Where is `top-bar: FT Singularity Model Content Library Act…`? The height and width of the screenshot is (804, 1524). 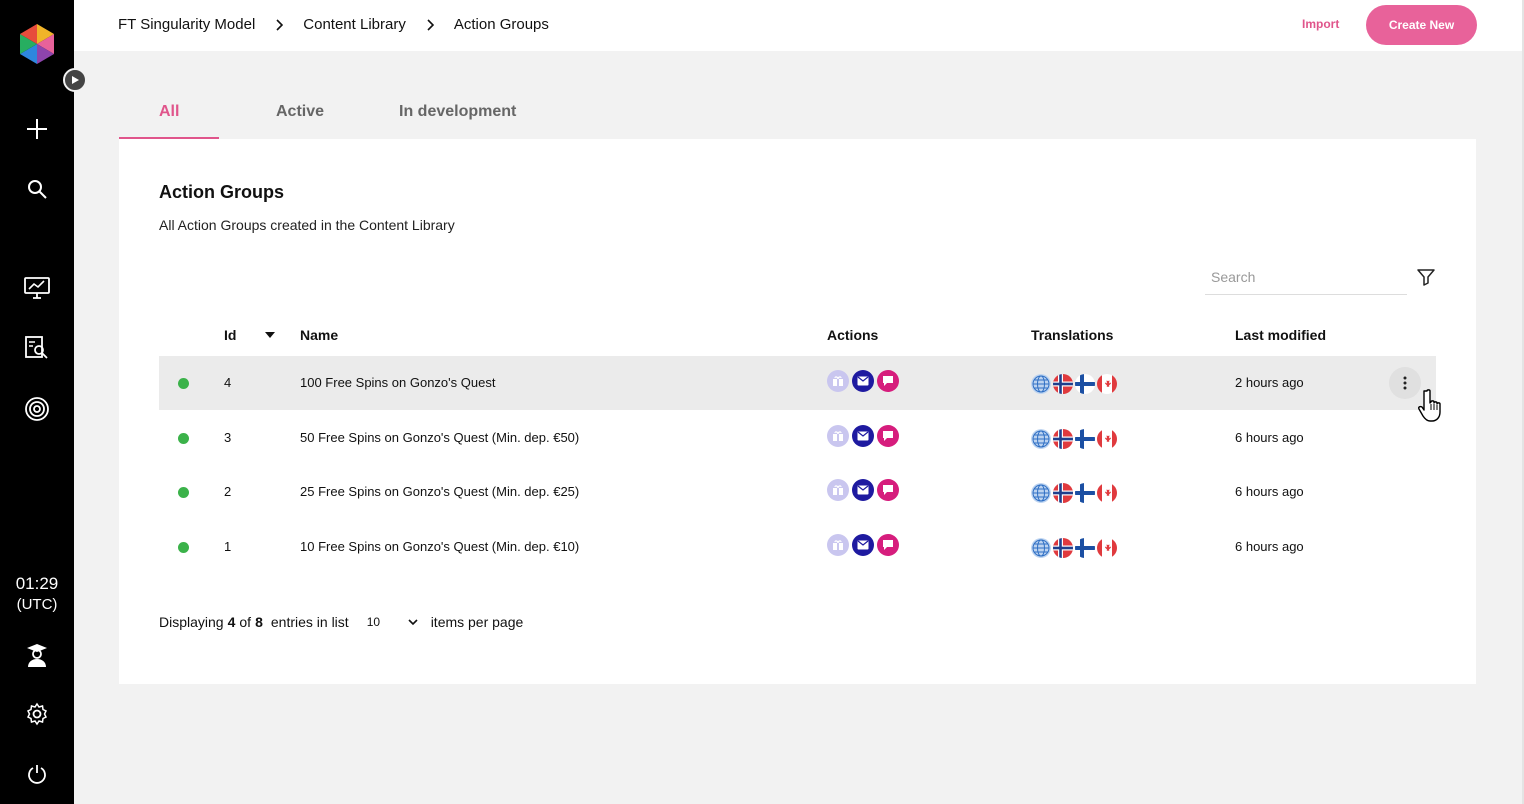 top-bar: FT Singularity Model Content Library Act… is located at coordinates (798, 25).